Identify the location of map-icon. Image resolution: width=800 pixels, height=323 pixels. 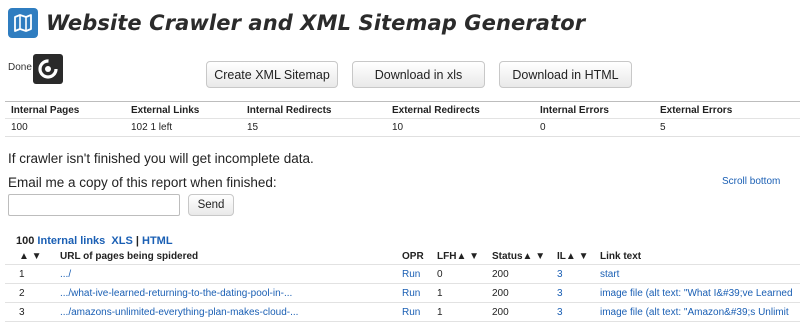
(23, 23).